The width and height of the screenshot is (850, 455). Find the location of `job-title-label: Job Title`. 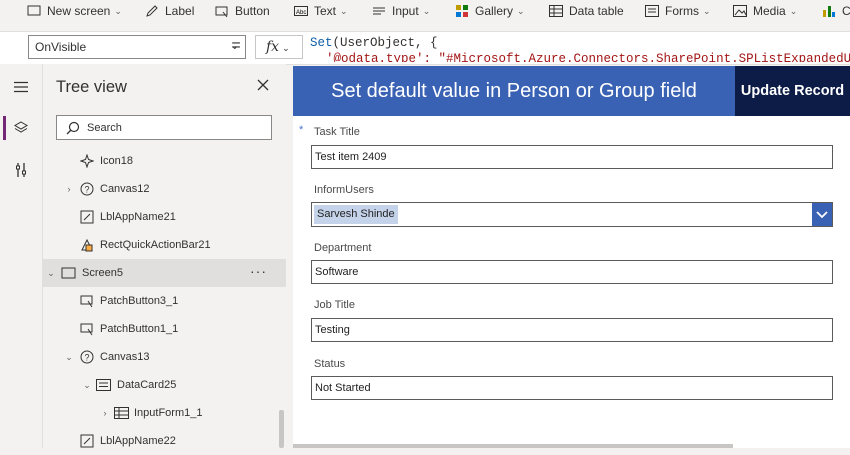

job-title-label: Job Title is located at coordinates (334, 305).